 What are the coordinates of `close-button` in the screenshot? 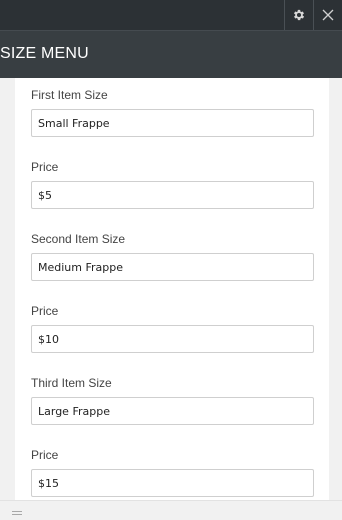 It's located at (328, 15).